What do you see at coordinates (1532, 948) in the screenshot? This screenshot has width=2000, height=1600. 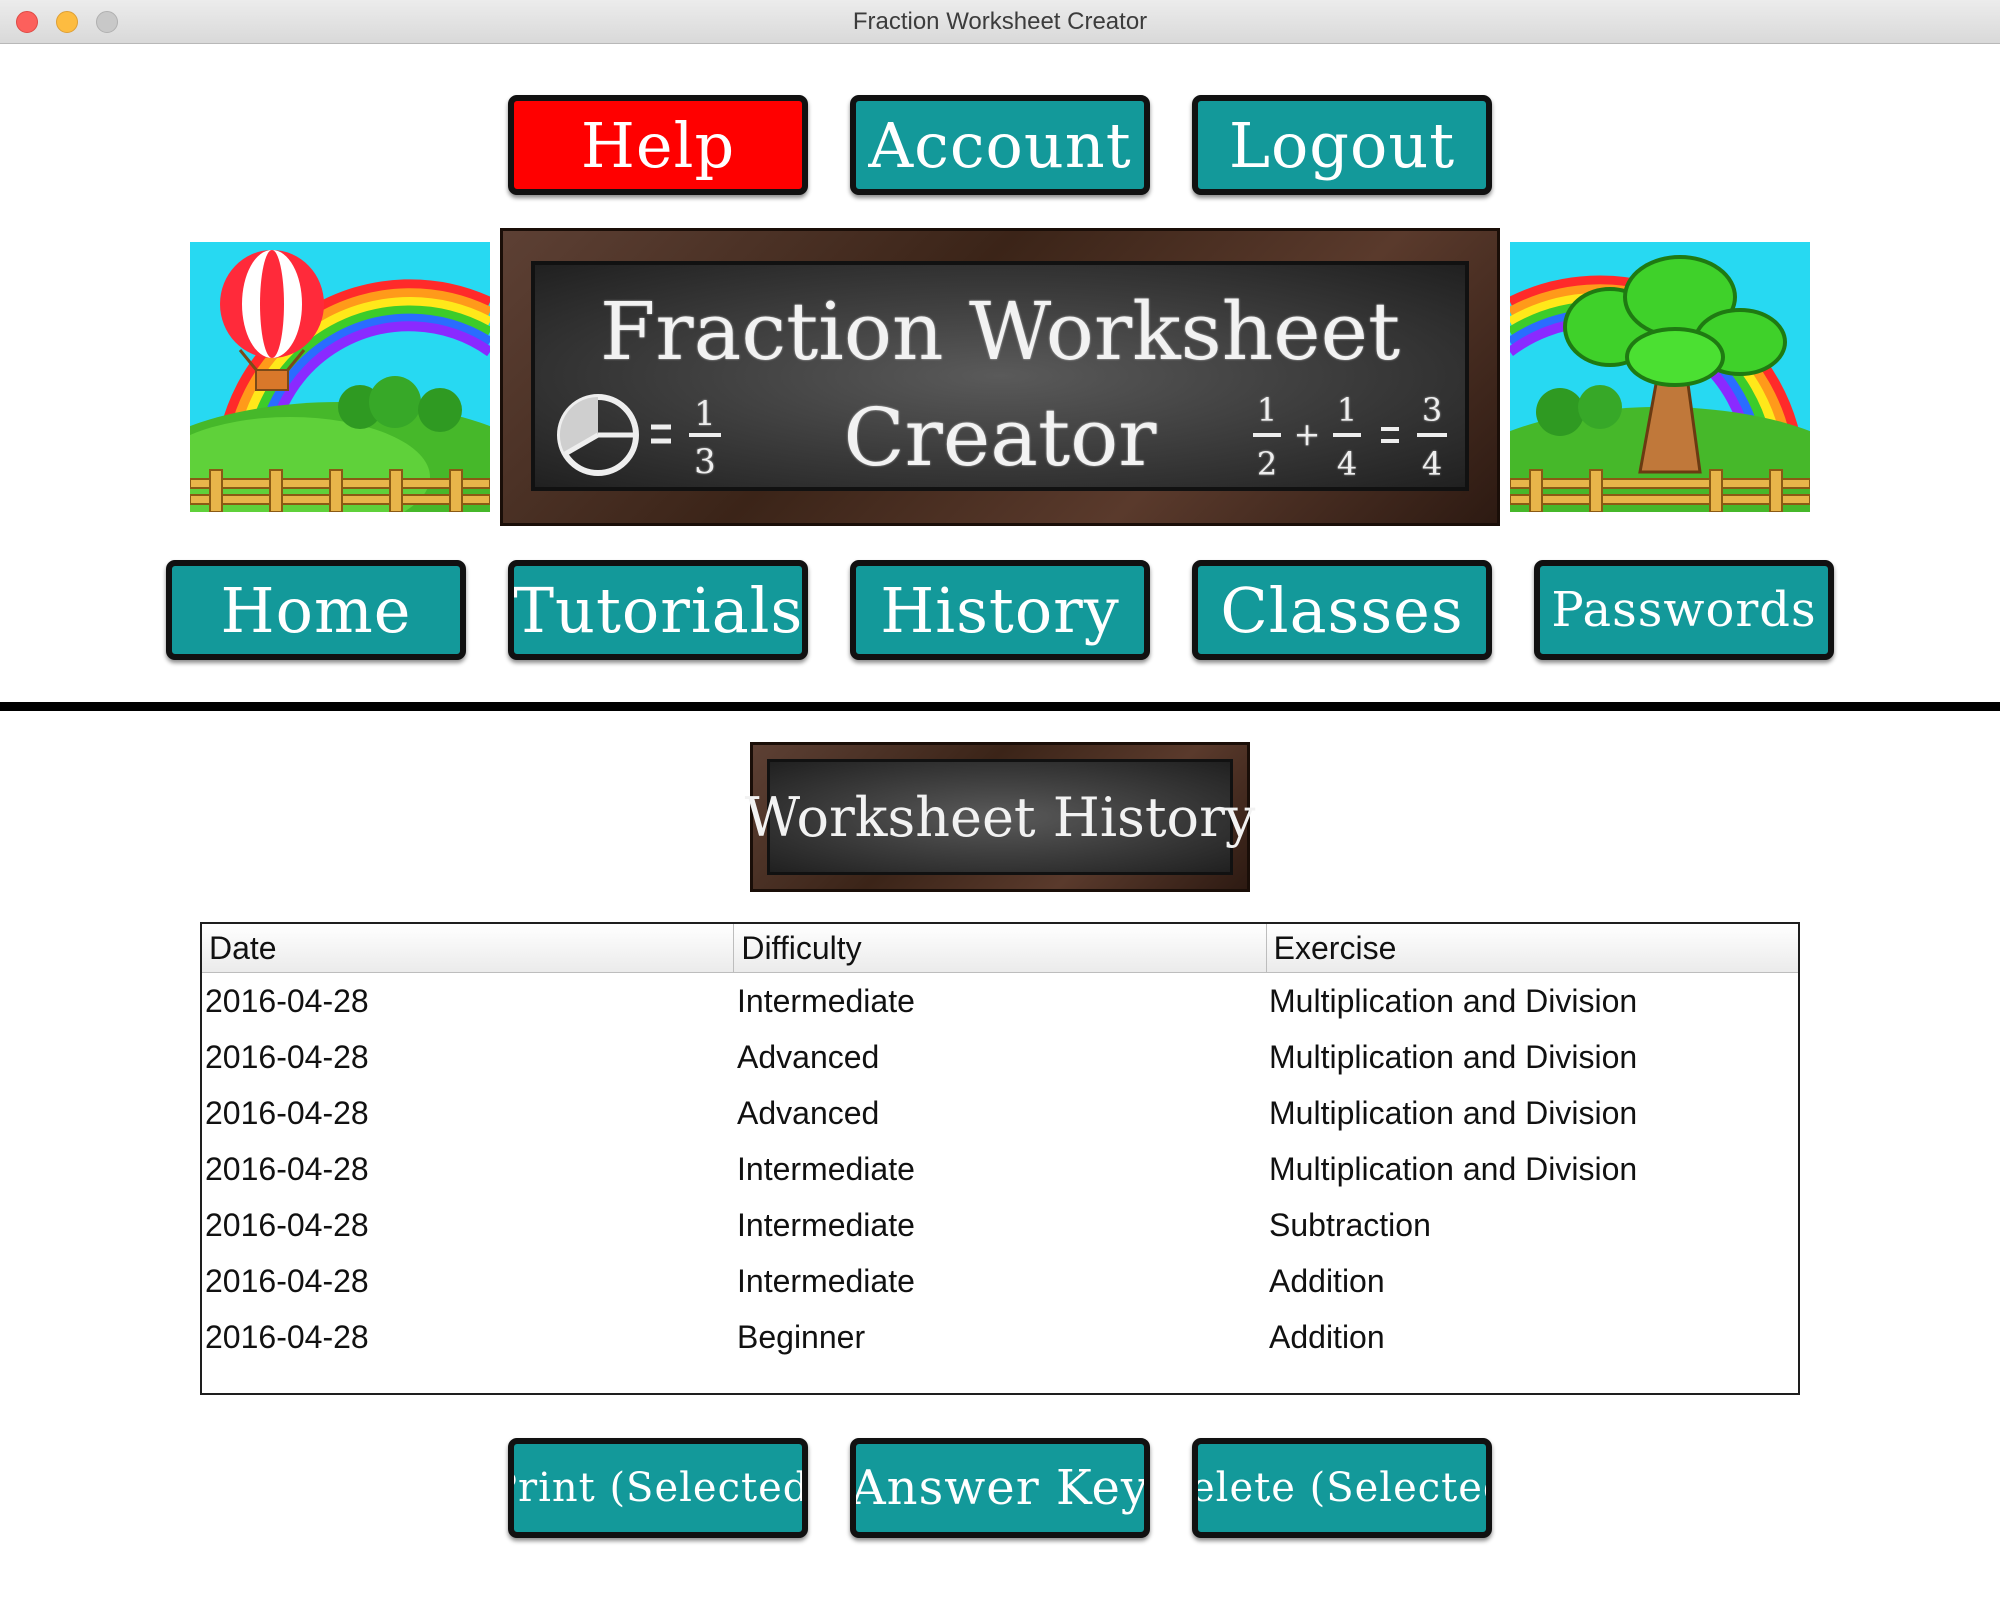 I see `column-header-exercise: Exercise` at bounding box center [1532, 948].